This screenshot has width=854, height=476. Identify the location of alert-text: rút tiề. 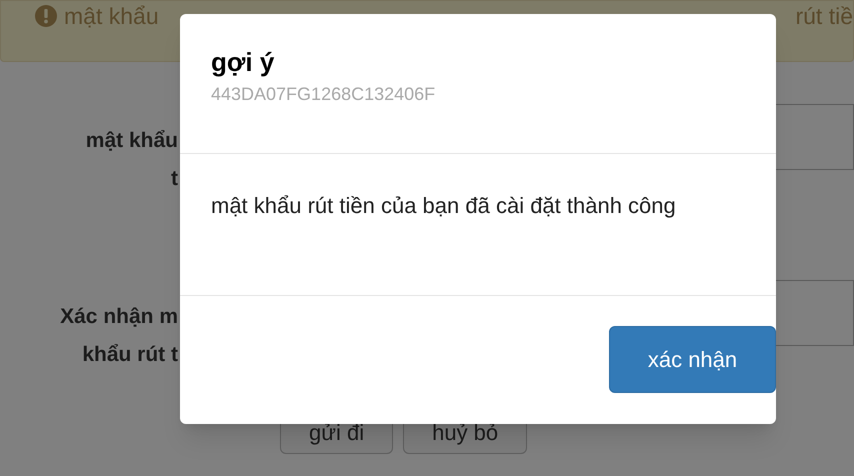
(824, 16).